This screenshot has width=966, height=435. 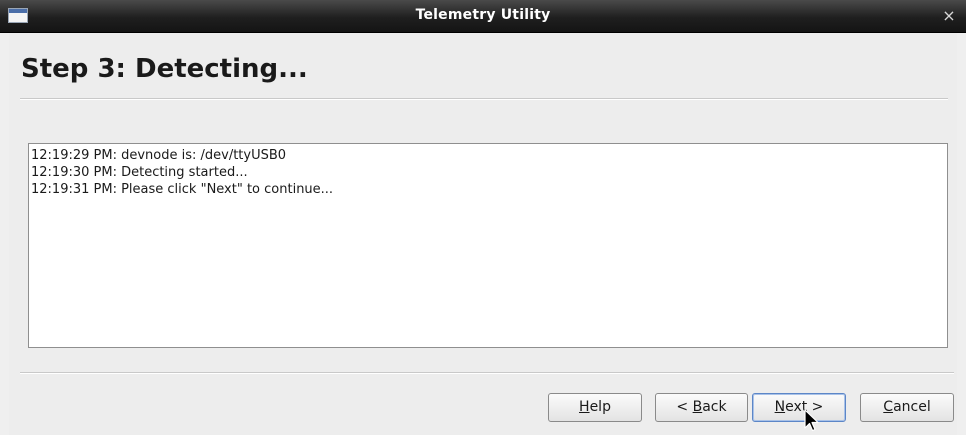 I want to click on help-button: Help, so click(x=595, y=407).